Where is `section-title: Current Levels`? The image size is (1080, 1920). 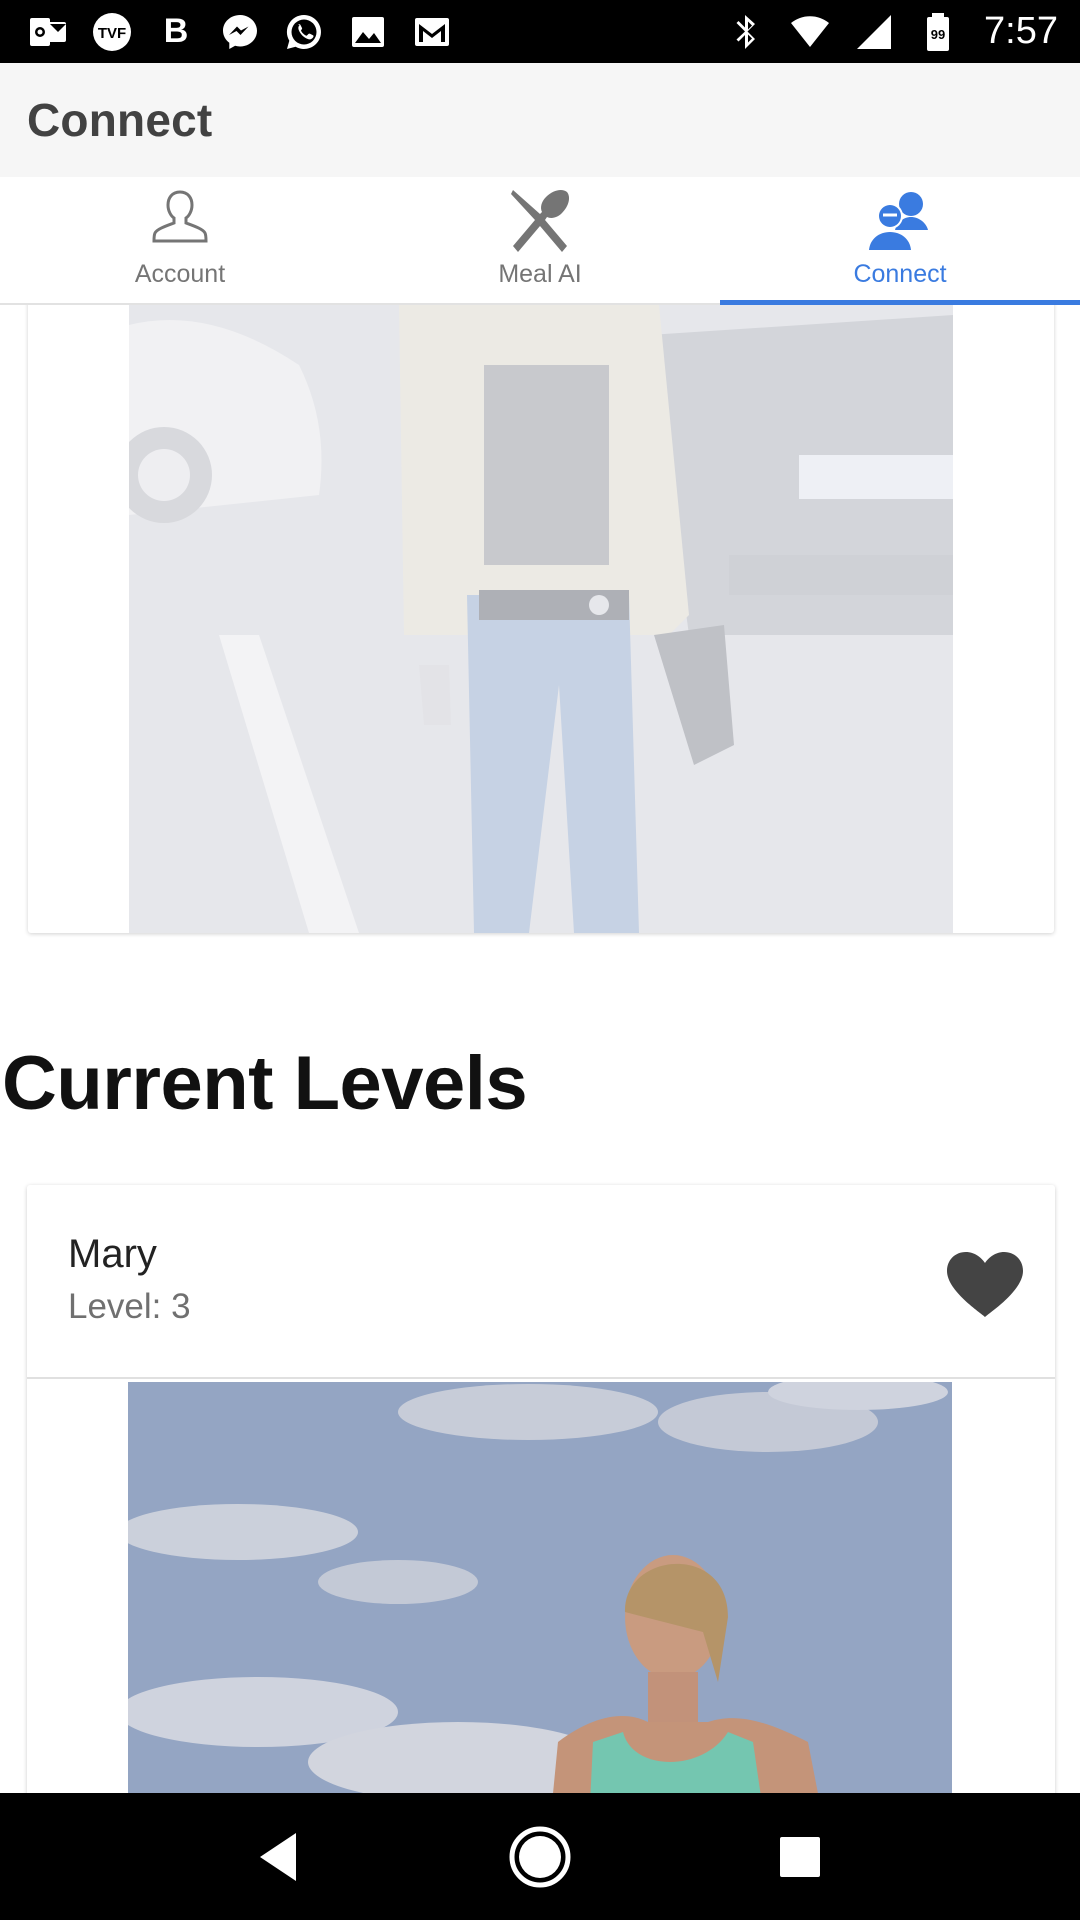 section-title: Current Levels is located at coordinates (265, 1083).